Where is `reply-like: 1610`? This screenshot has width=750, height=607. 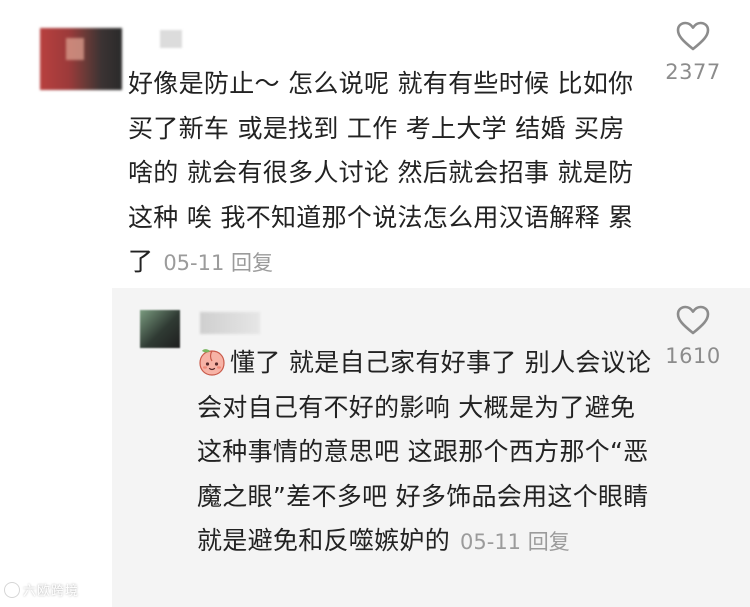
reply-like: 1610 is located at coordinates (693, 336).